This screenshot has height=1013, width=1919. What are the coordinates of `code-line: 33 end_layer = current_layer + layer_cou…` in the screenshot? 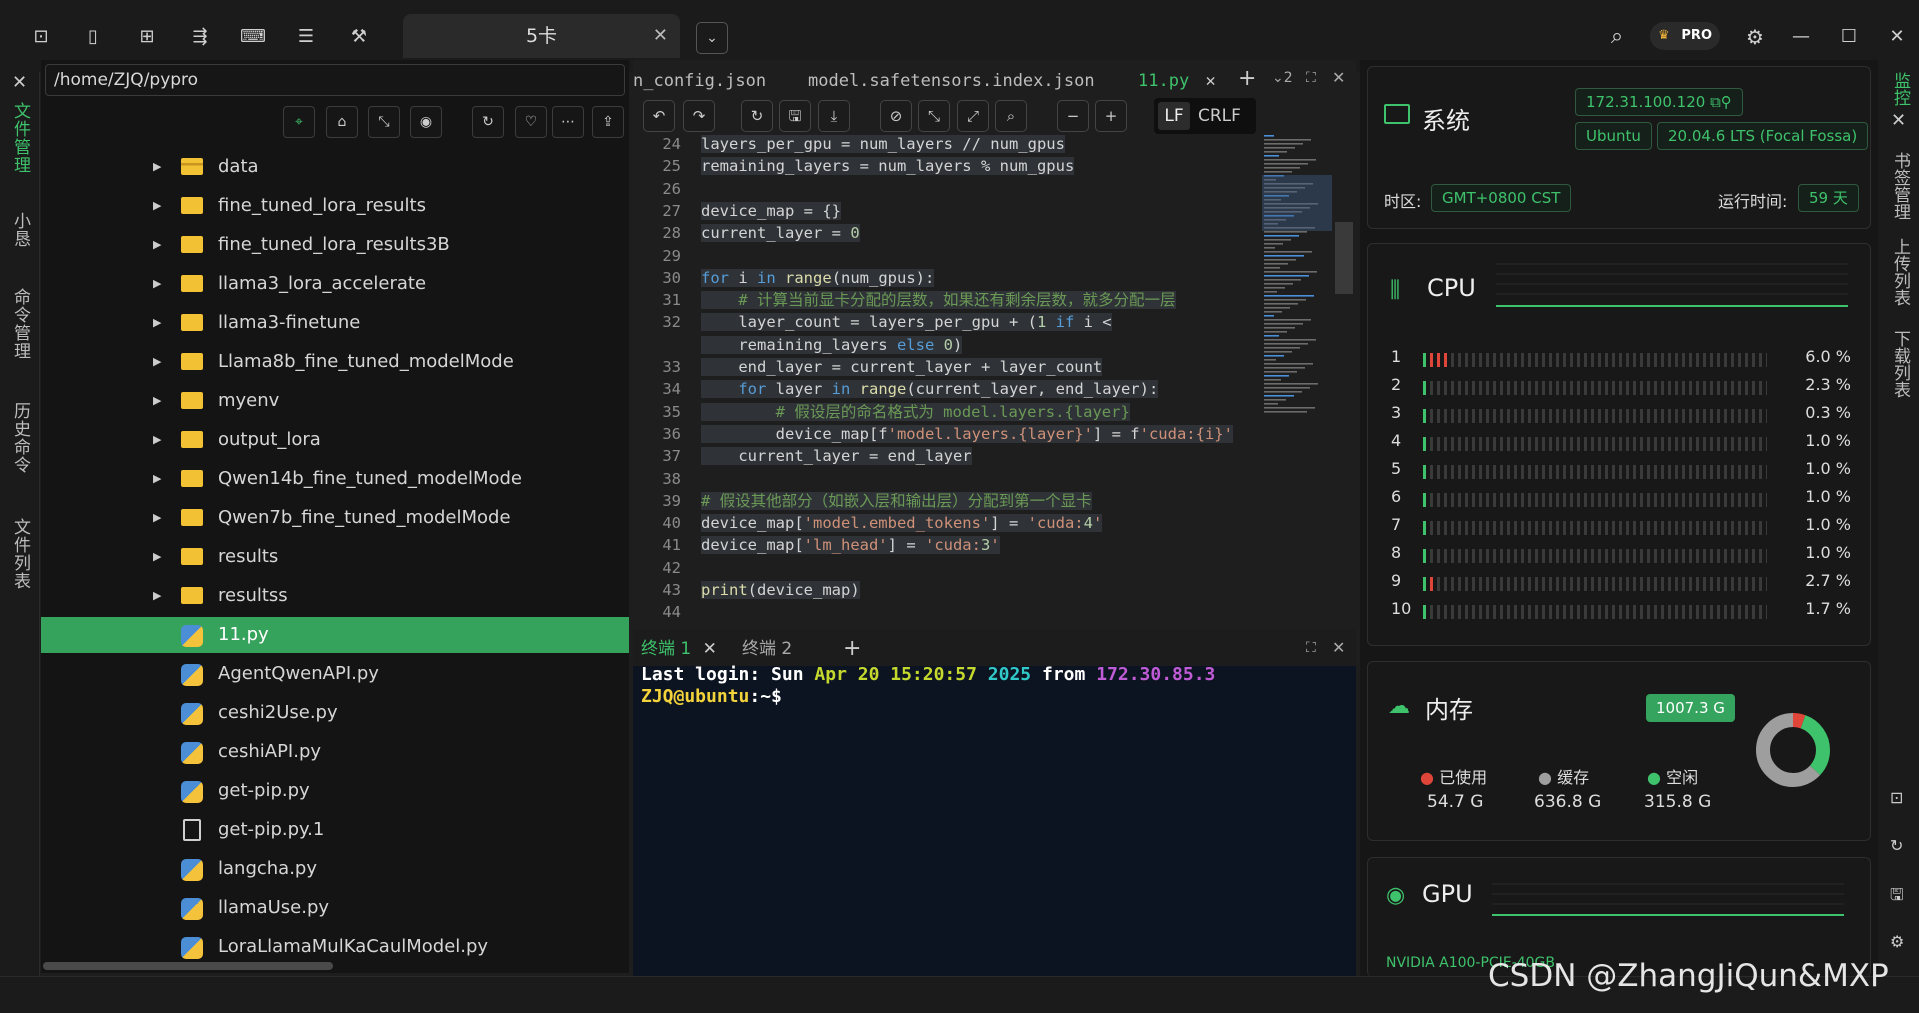 It's located at (953, 367).